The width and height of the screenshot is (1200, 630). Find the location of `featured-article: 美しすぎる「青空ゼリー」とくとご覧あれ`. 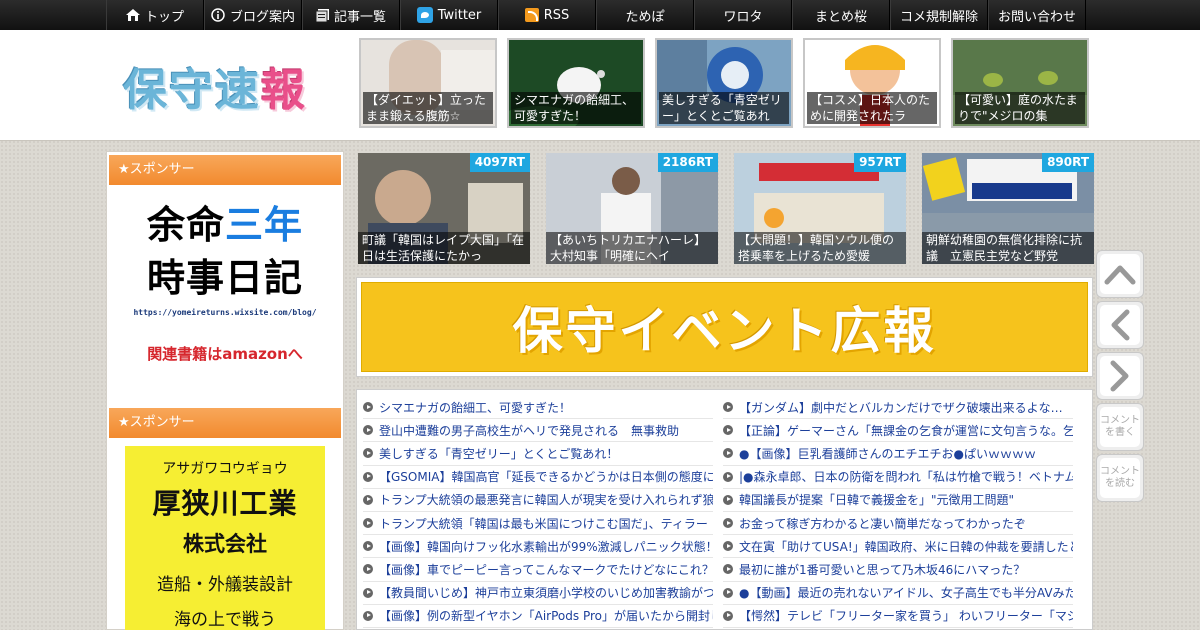

featured-article: 美しすぎる「青空ゼリー」とくとご覧あれ is located at coordinates (724, 83).